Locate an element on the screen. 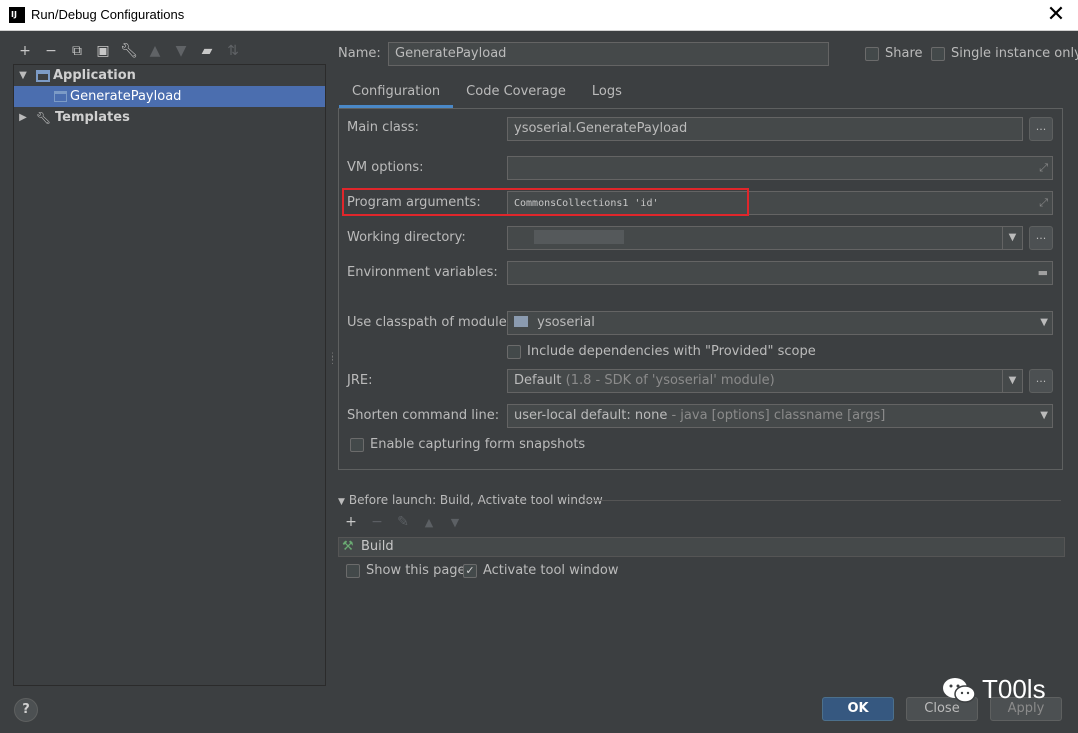 The image size is (1078, 733). share-checkbox is located at coordinates (872, 54).